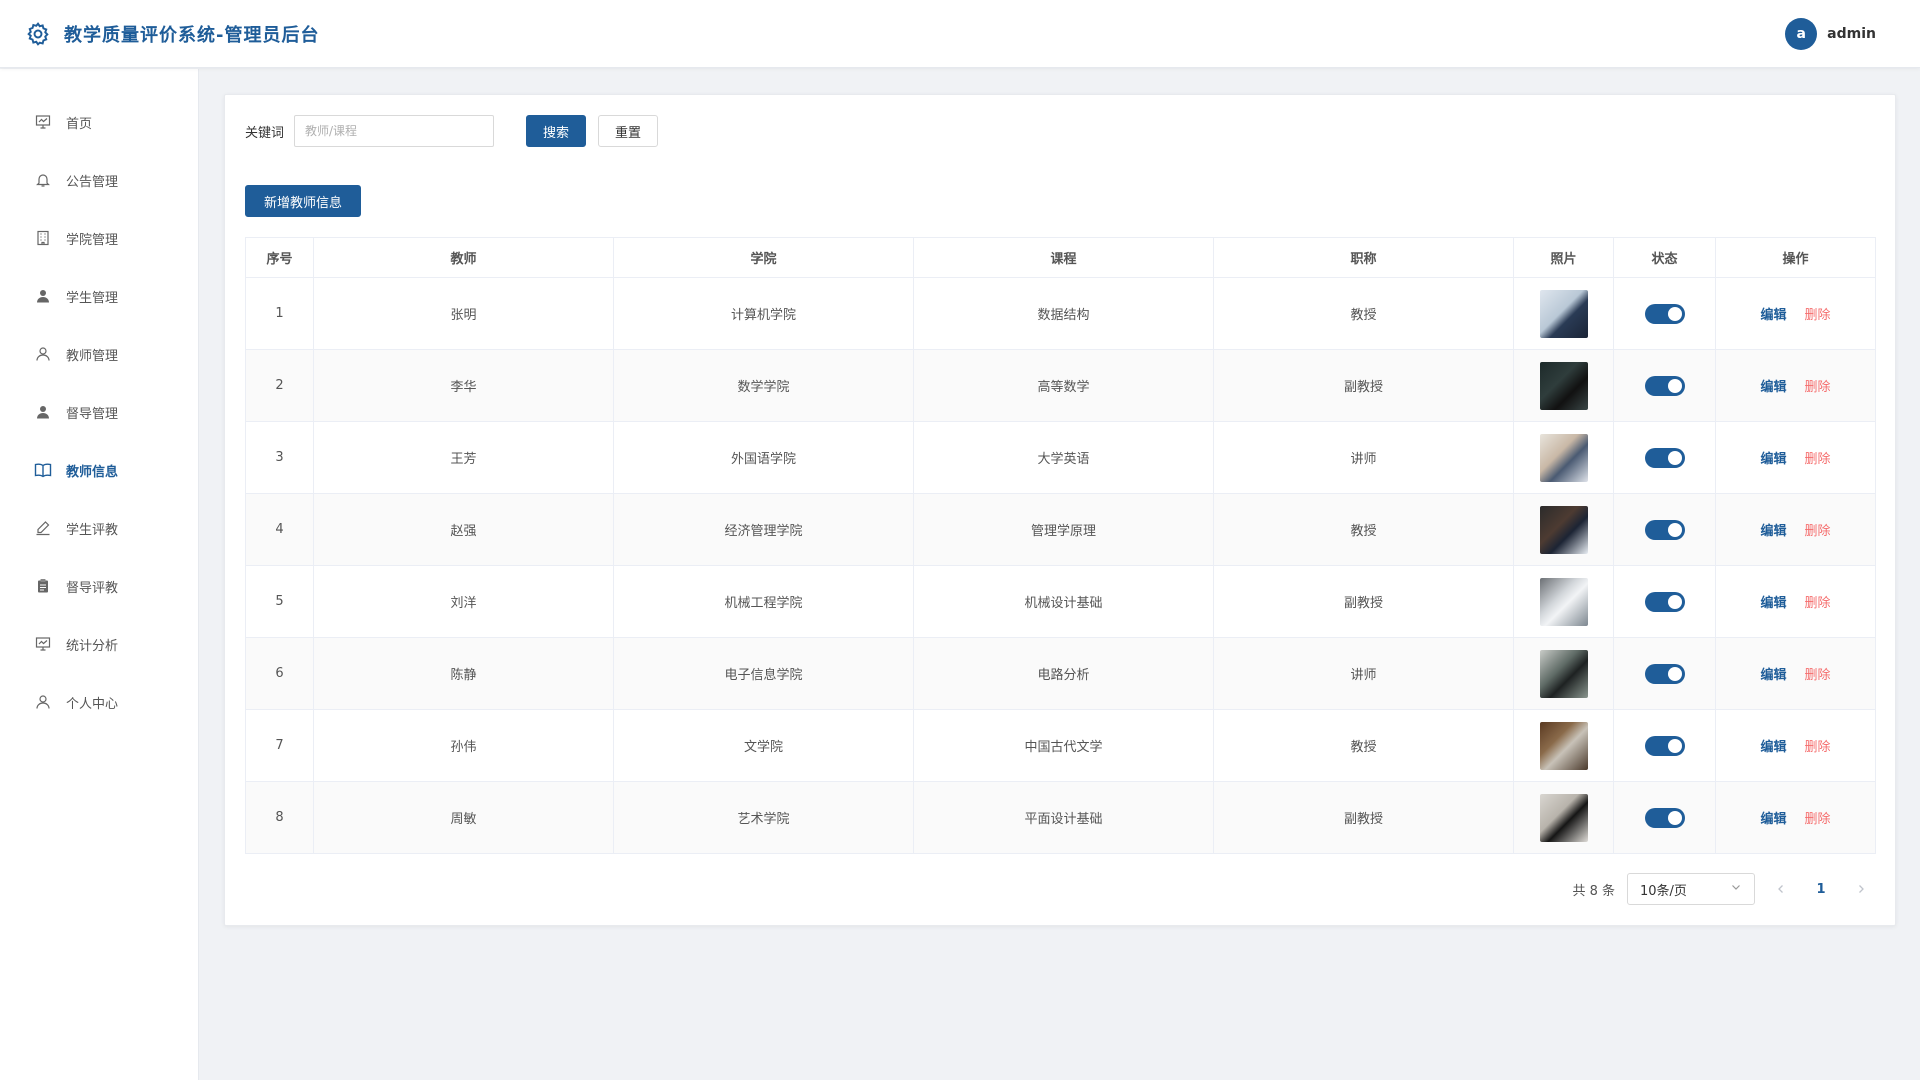  Describe the element at coordinates (1795, 257) in the screenshot. I see `column-header-actions: 操作` at that location.